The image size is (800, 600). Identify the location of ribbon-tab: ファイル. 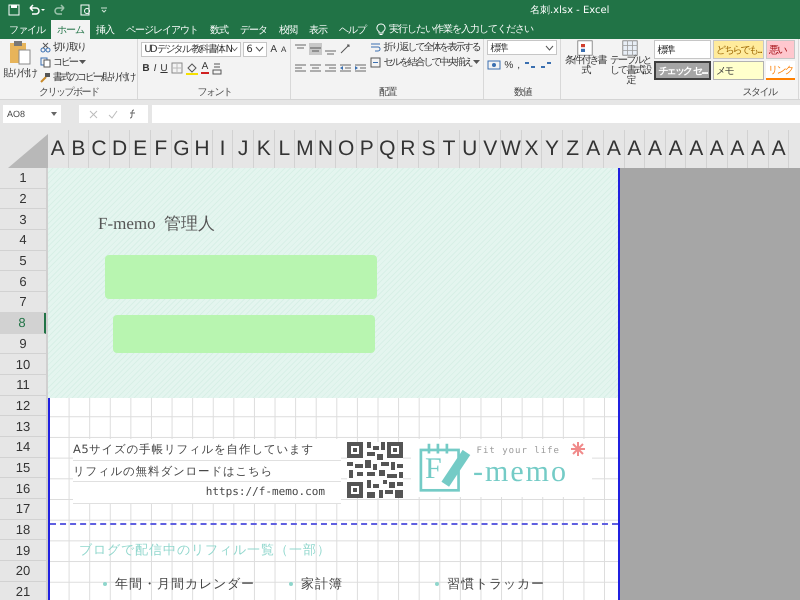
(27, 29).